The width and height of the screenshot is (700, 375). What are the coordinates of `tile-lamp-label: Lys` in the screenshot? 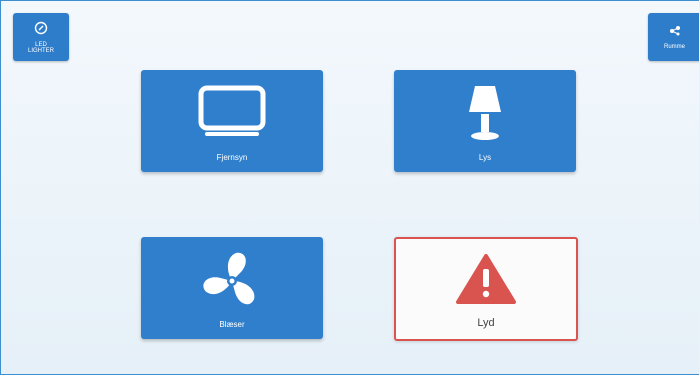 It's located at (485, 157).